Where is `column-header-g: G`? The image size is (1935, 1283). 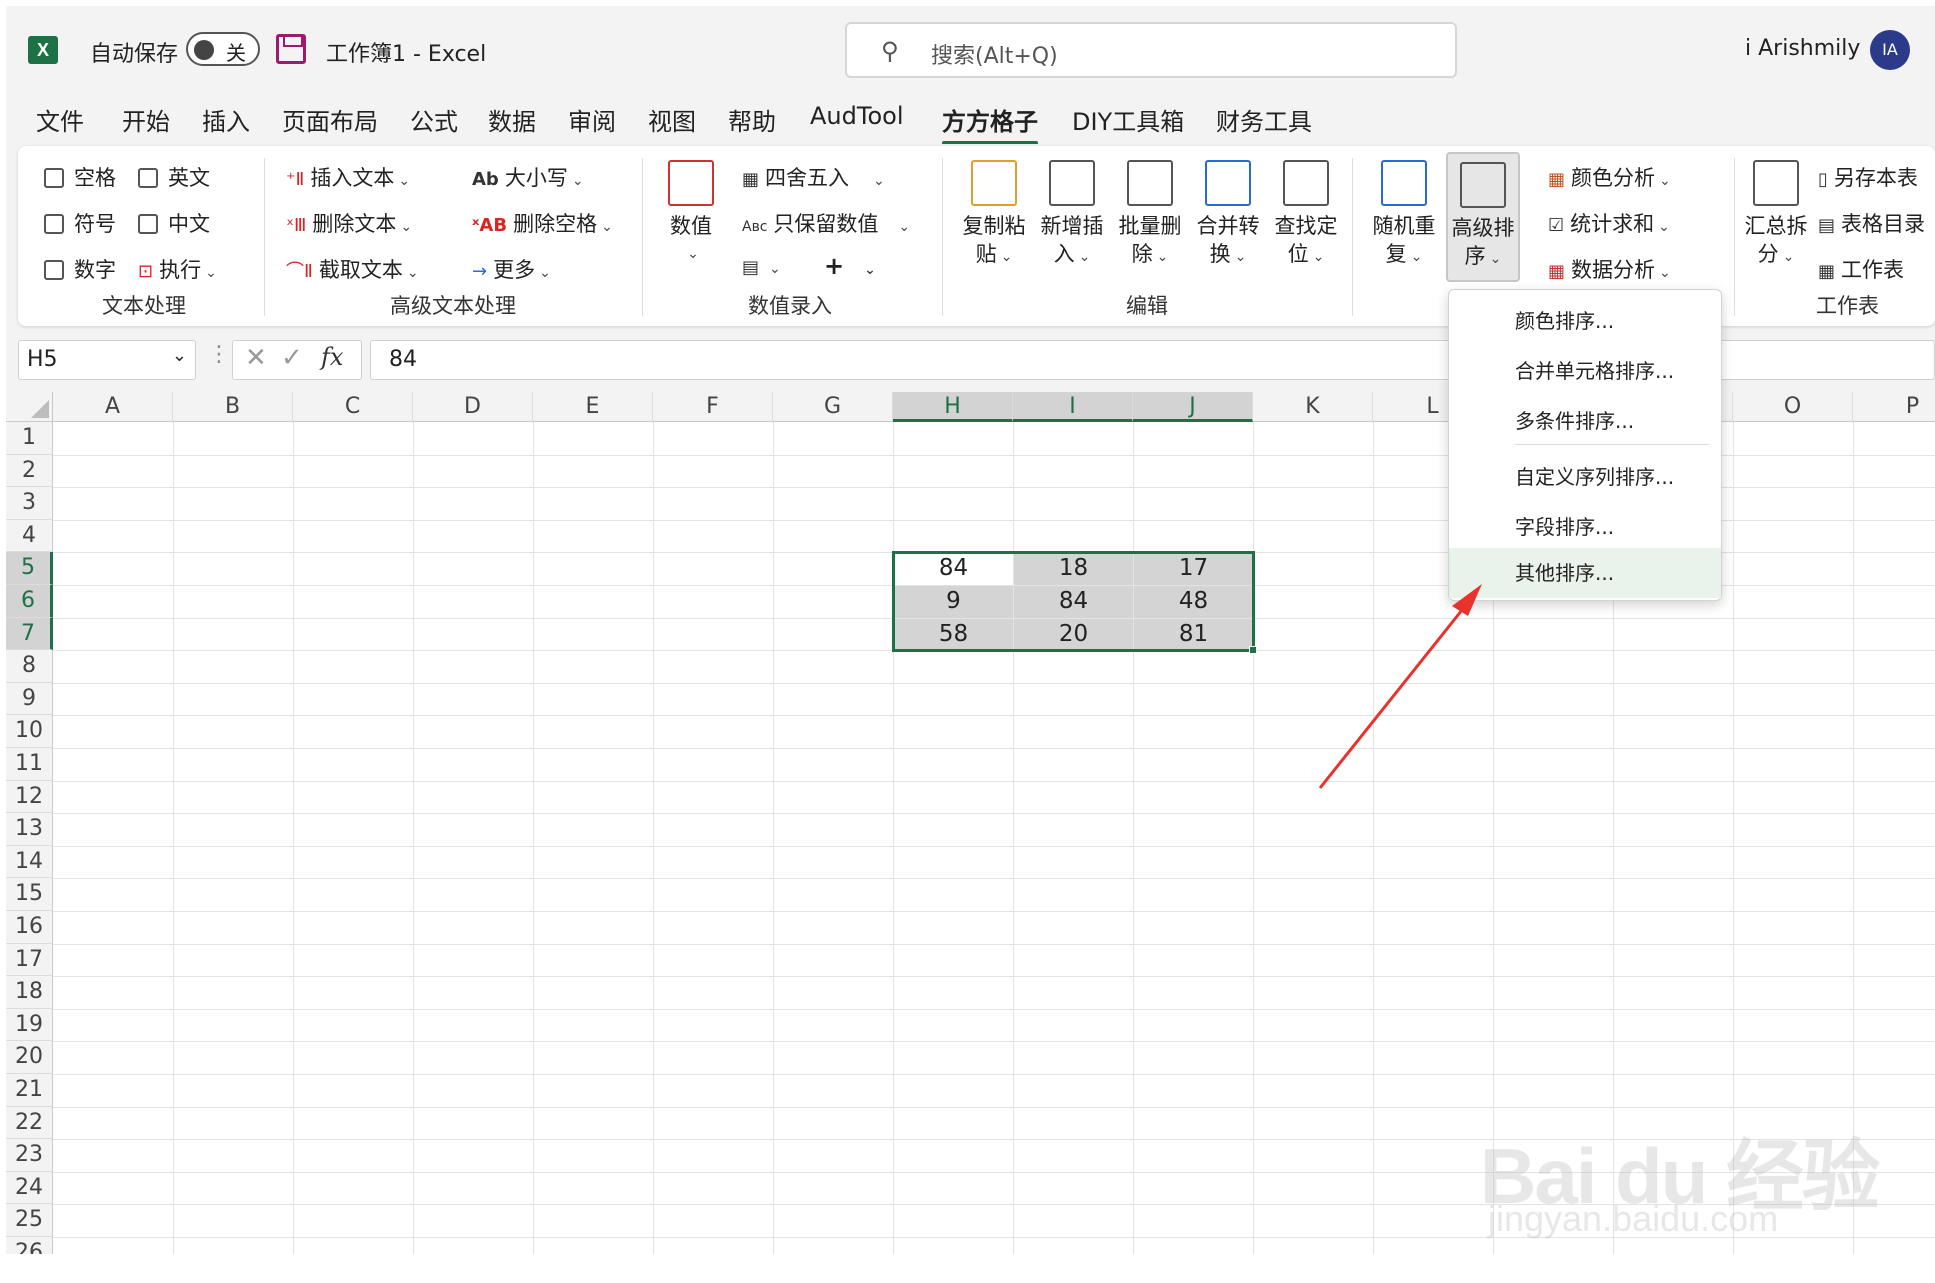
column-header-g: G is located at coordinates (833, 407).